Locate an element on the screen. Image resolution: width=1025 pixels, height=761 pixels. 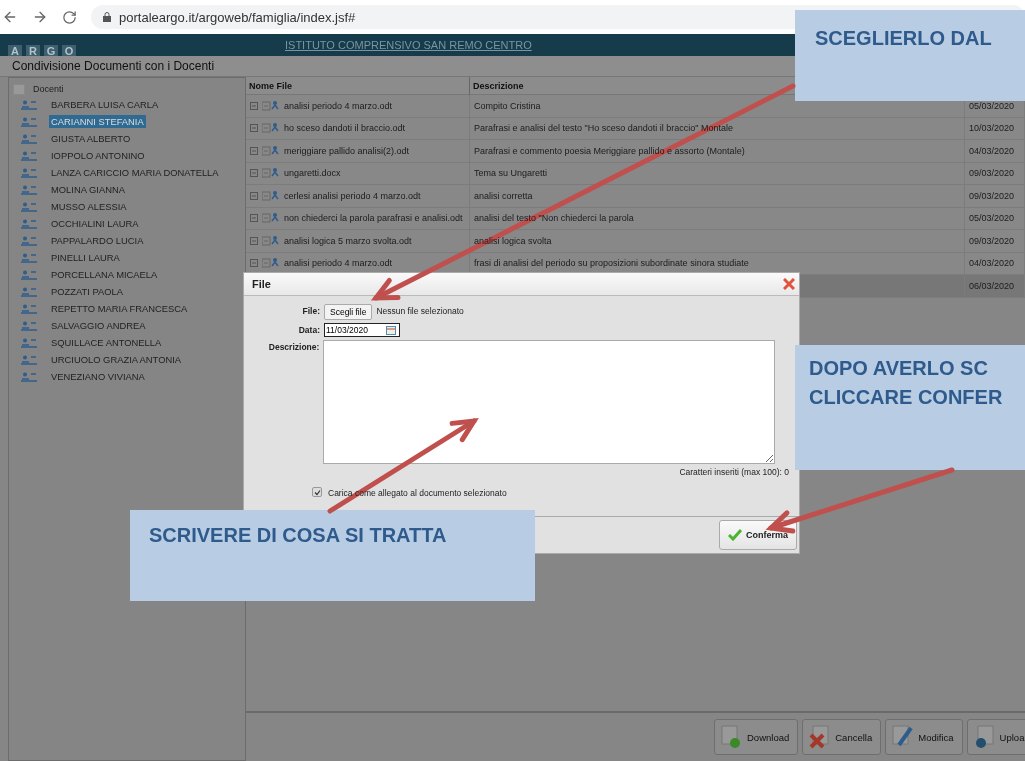
teacher-item: PORCELLANA MICAELA is located at coordinates (104, 274).